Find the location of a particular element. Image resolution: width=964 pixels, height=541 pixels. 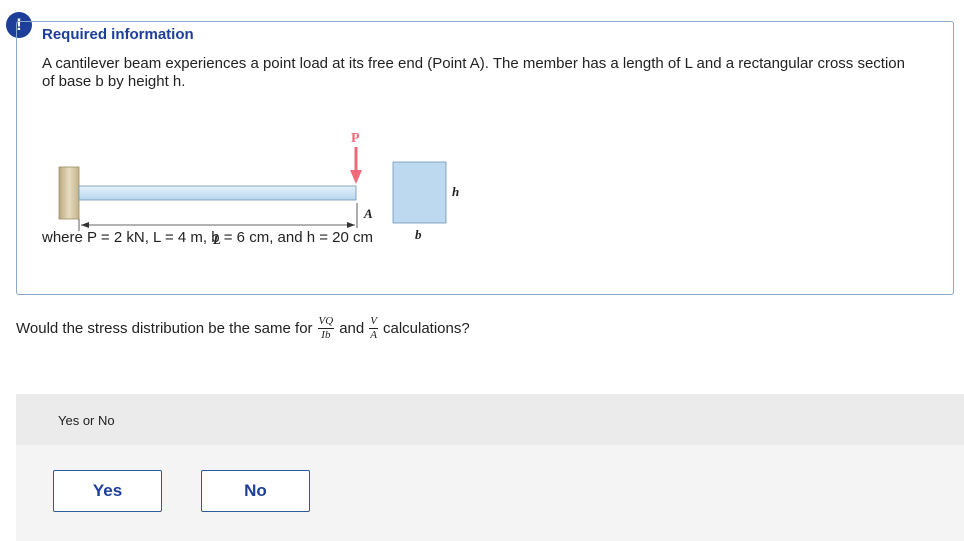

height-label: h is located at coordinates (455, 191).